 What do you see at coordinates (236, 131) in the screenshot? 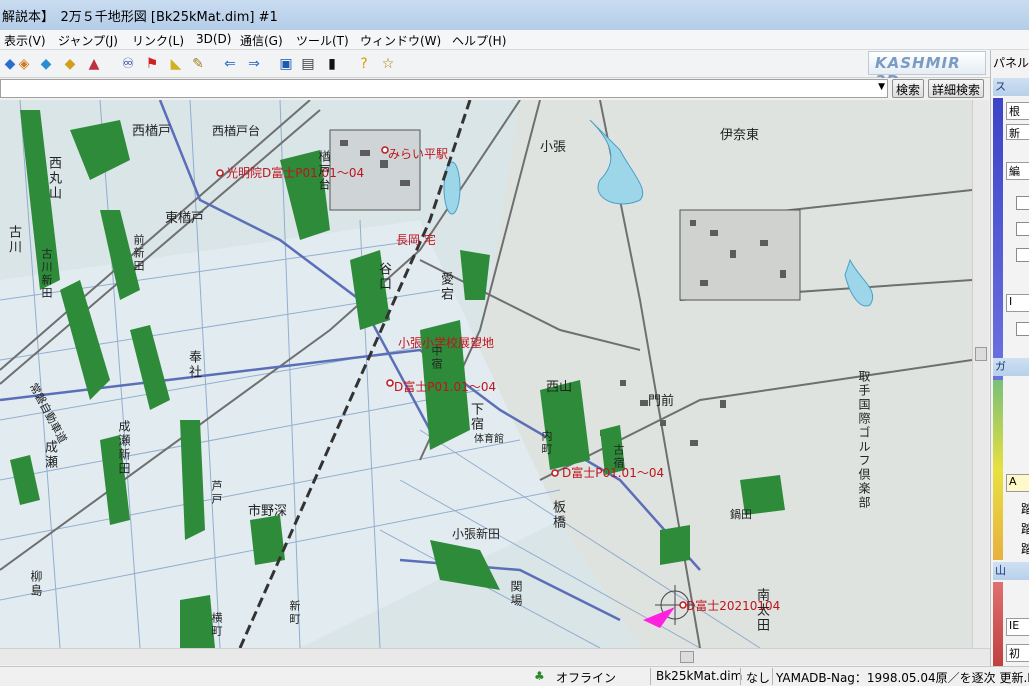
I see `place-label: 西楢戸台` at bounding box center [236, 131].